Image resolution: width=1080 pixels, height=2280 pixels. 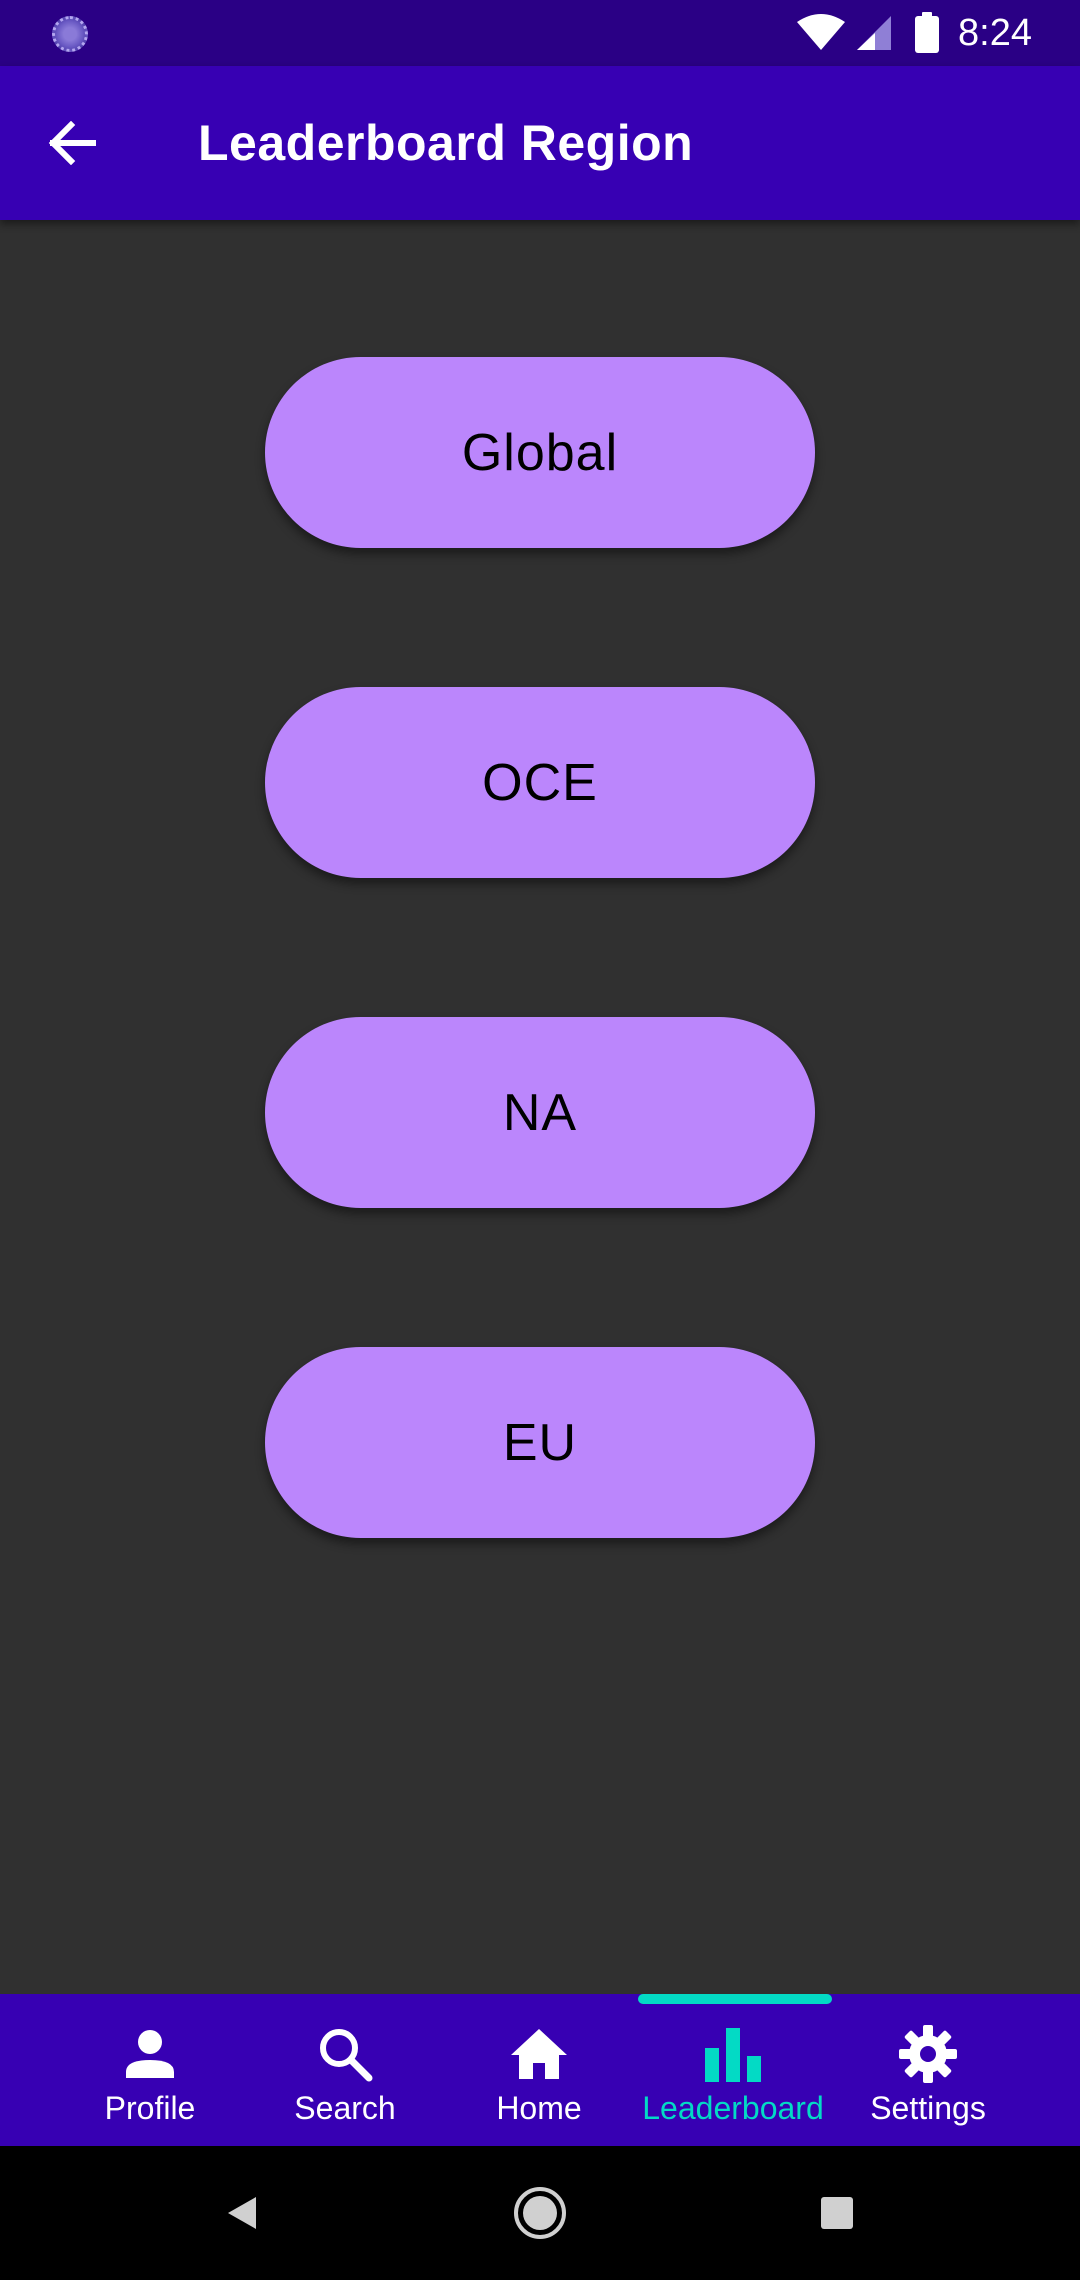 What do you see at coordinates (928, 2108) in the screenshot?
I see `nav-label-settings: Settings` at bounding box center [928, 2108].